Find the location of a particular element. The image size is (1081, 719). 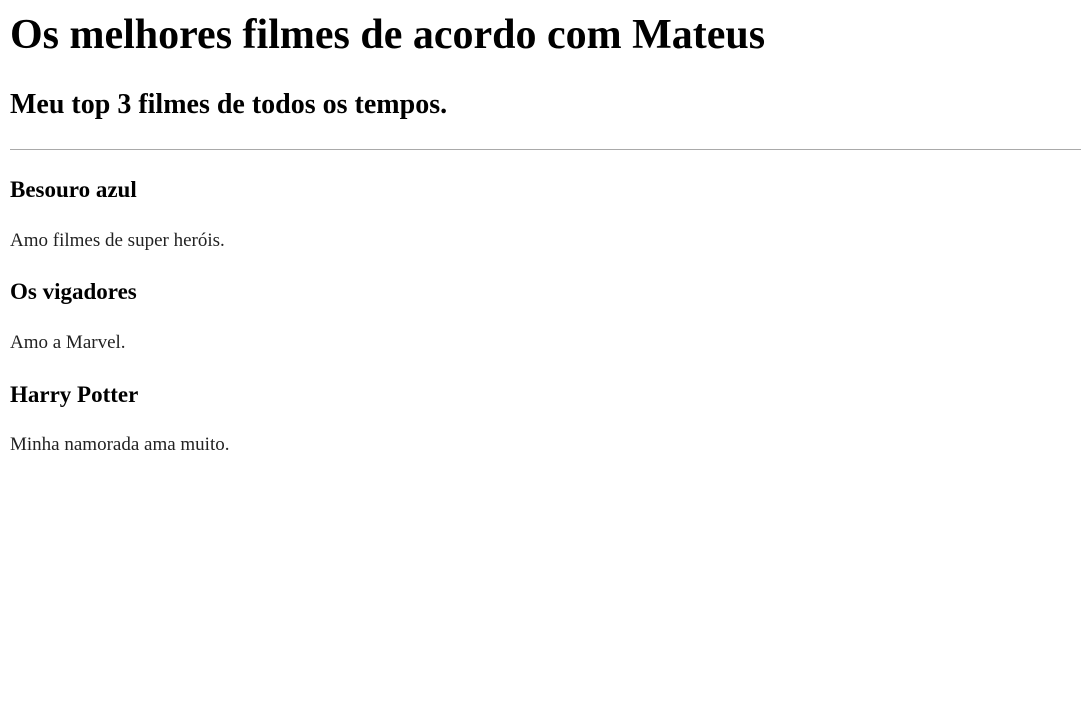

divider is located at coordinates (545, 149).